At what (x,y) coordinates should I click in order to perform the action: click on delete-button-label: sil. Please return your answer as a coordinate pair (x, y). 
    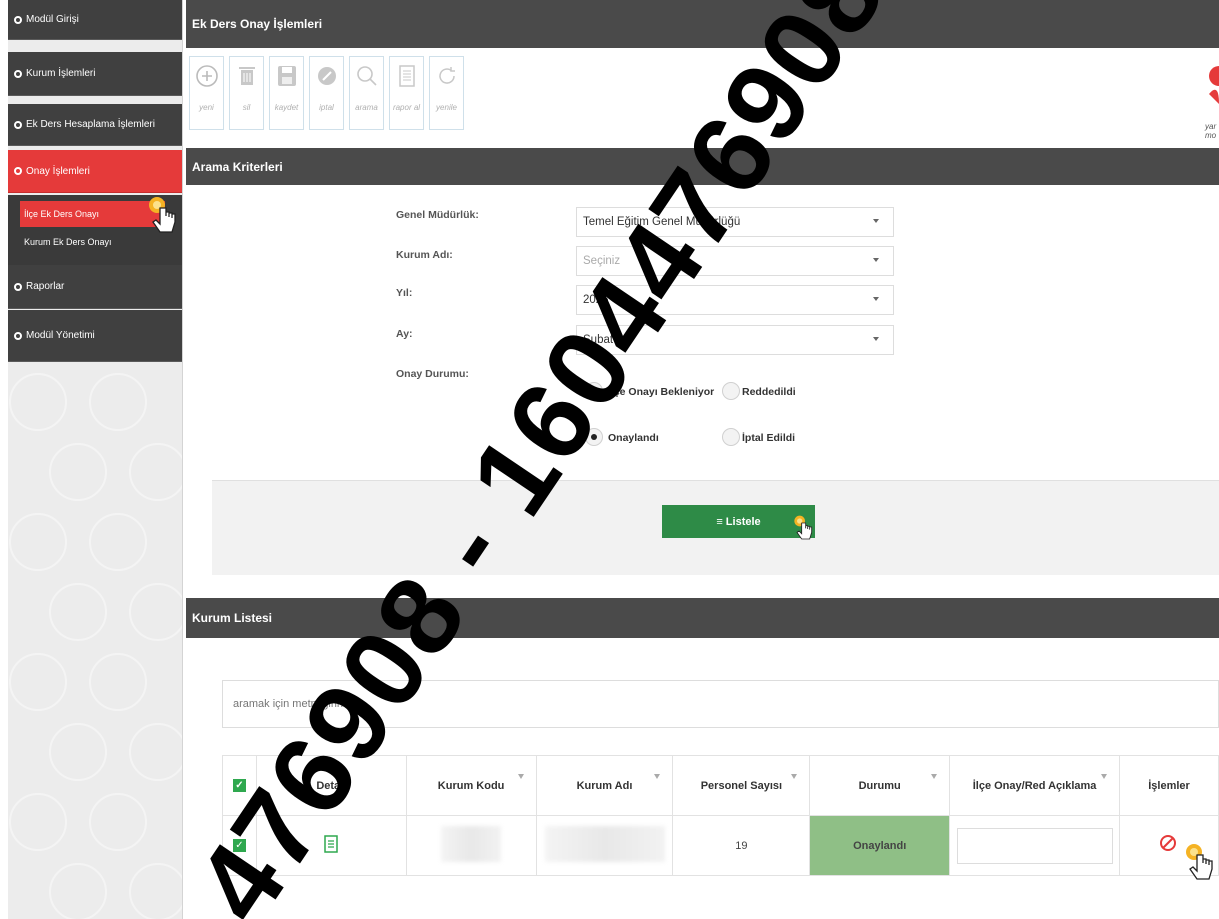
    Looking at the image, I should click on (246, 107).